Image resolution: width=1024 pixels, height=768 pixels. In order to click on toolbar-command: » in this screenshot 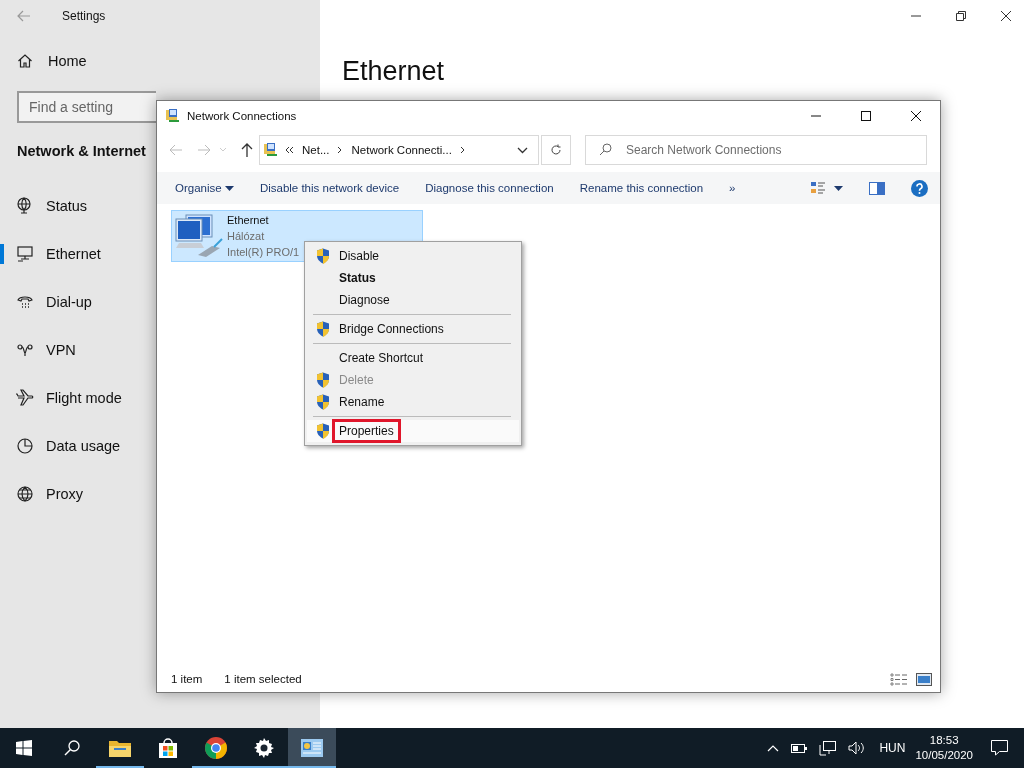, I will do `click(732, 188)`.